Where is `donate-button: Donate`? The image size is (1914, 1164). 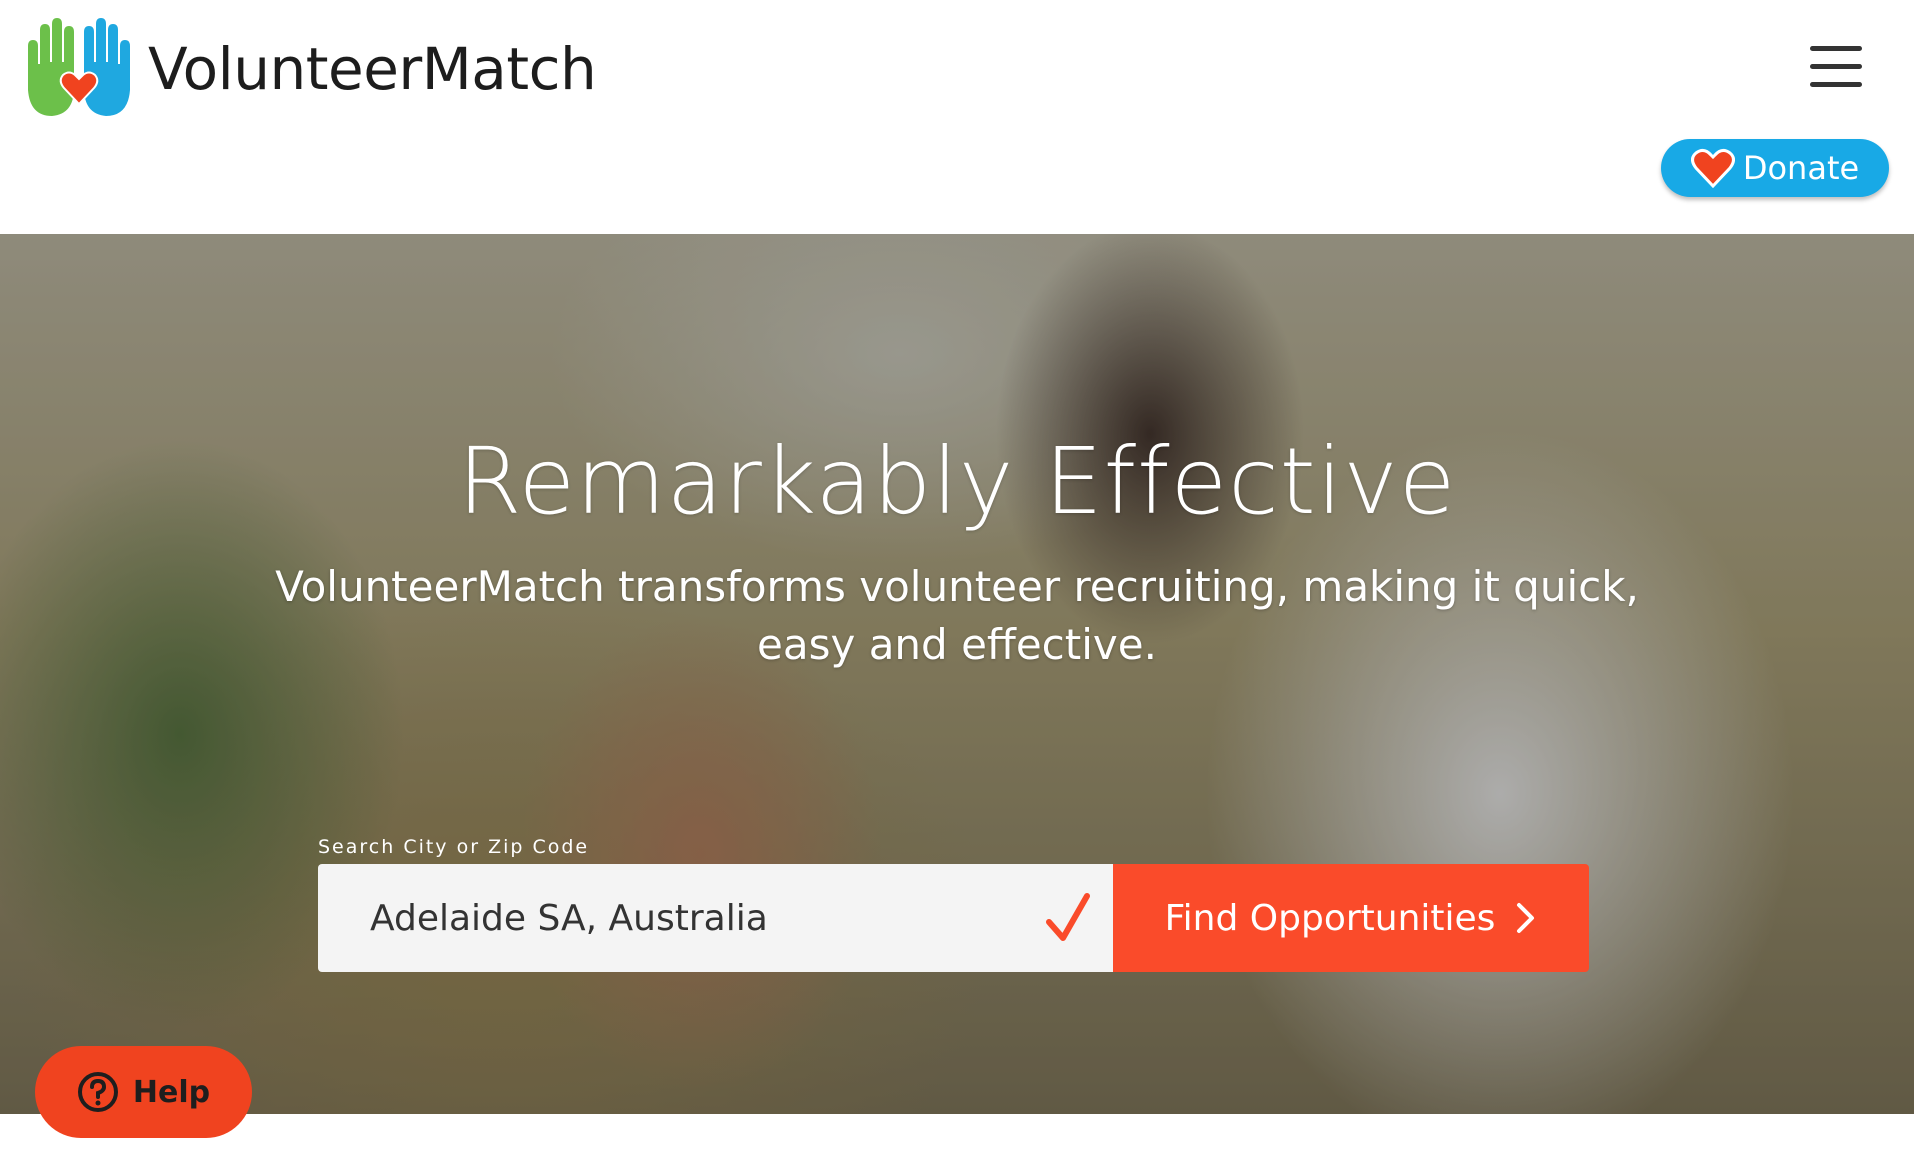
donate-button: Donate is located at coordinates (1775, 168).